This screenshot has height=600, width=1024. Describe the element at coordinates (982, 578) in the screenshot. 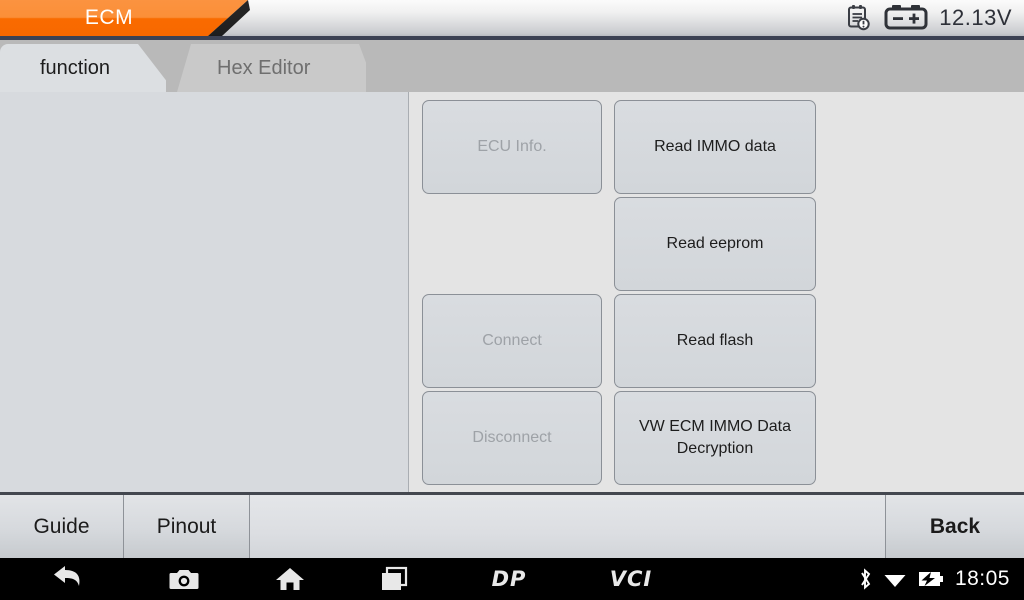

I see `status-clock: 18:05` at that location.